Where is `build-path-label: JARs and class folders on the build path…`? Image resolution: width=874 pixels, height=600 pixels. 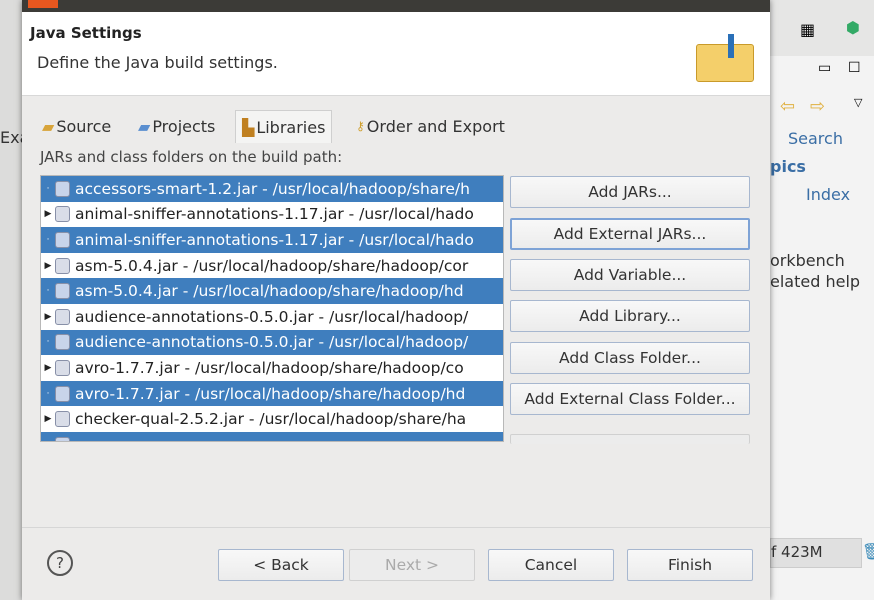
build-path-label: JARs and class folders on the build path… is located at coordinates (191, 157).